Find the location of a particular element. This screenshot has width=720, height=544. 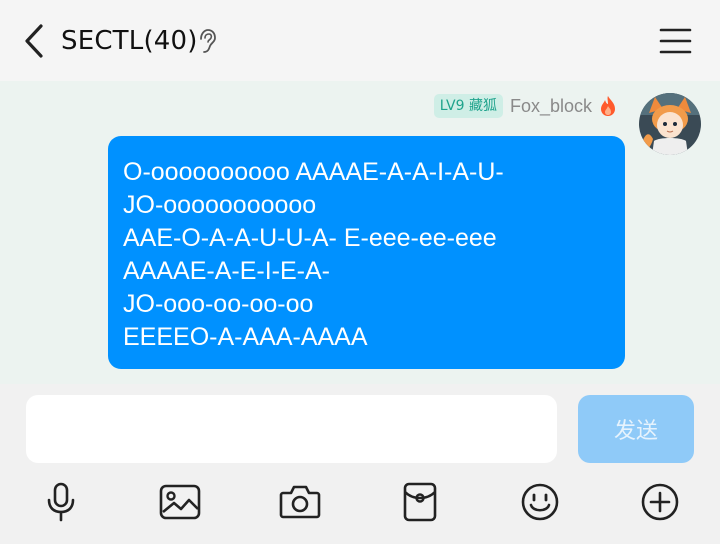

chat-header: SECTL(40) is located at coordinates (360, 40).